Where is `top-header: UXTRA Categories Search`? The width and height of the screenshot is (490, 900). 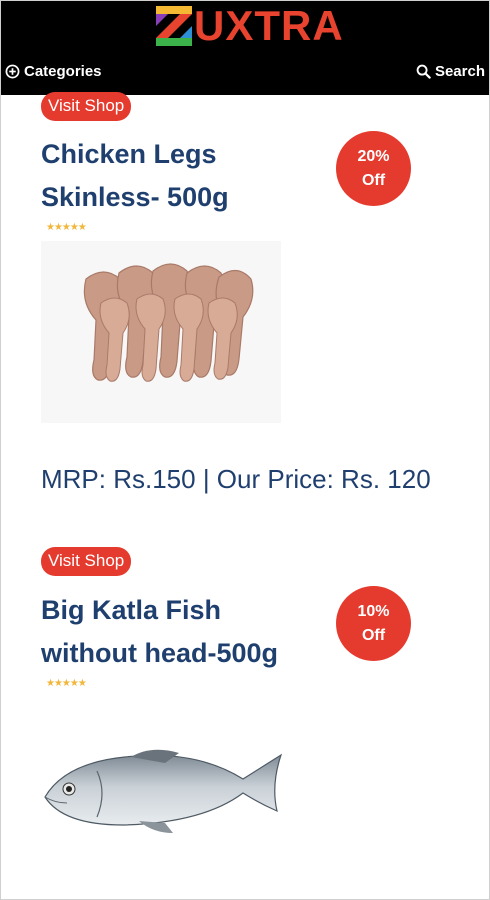 top-header: UXTRA Categories Search is located at coordinates (245, 48).